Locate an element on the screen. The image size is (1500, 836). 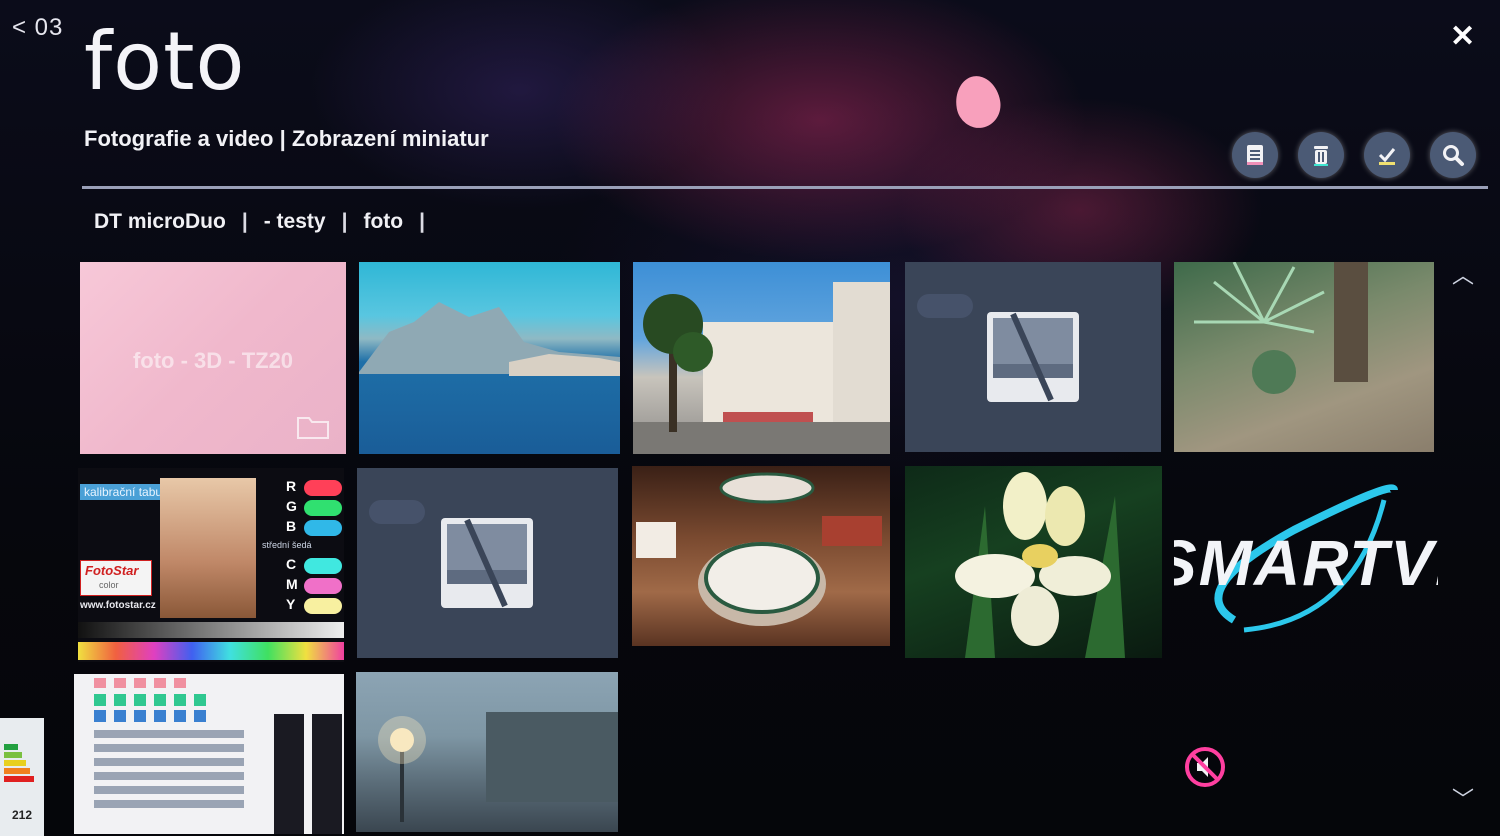
select-button is located at coordinates (1387, 155).